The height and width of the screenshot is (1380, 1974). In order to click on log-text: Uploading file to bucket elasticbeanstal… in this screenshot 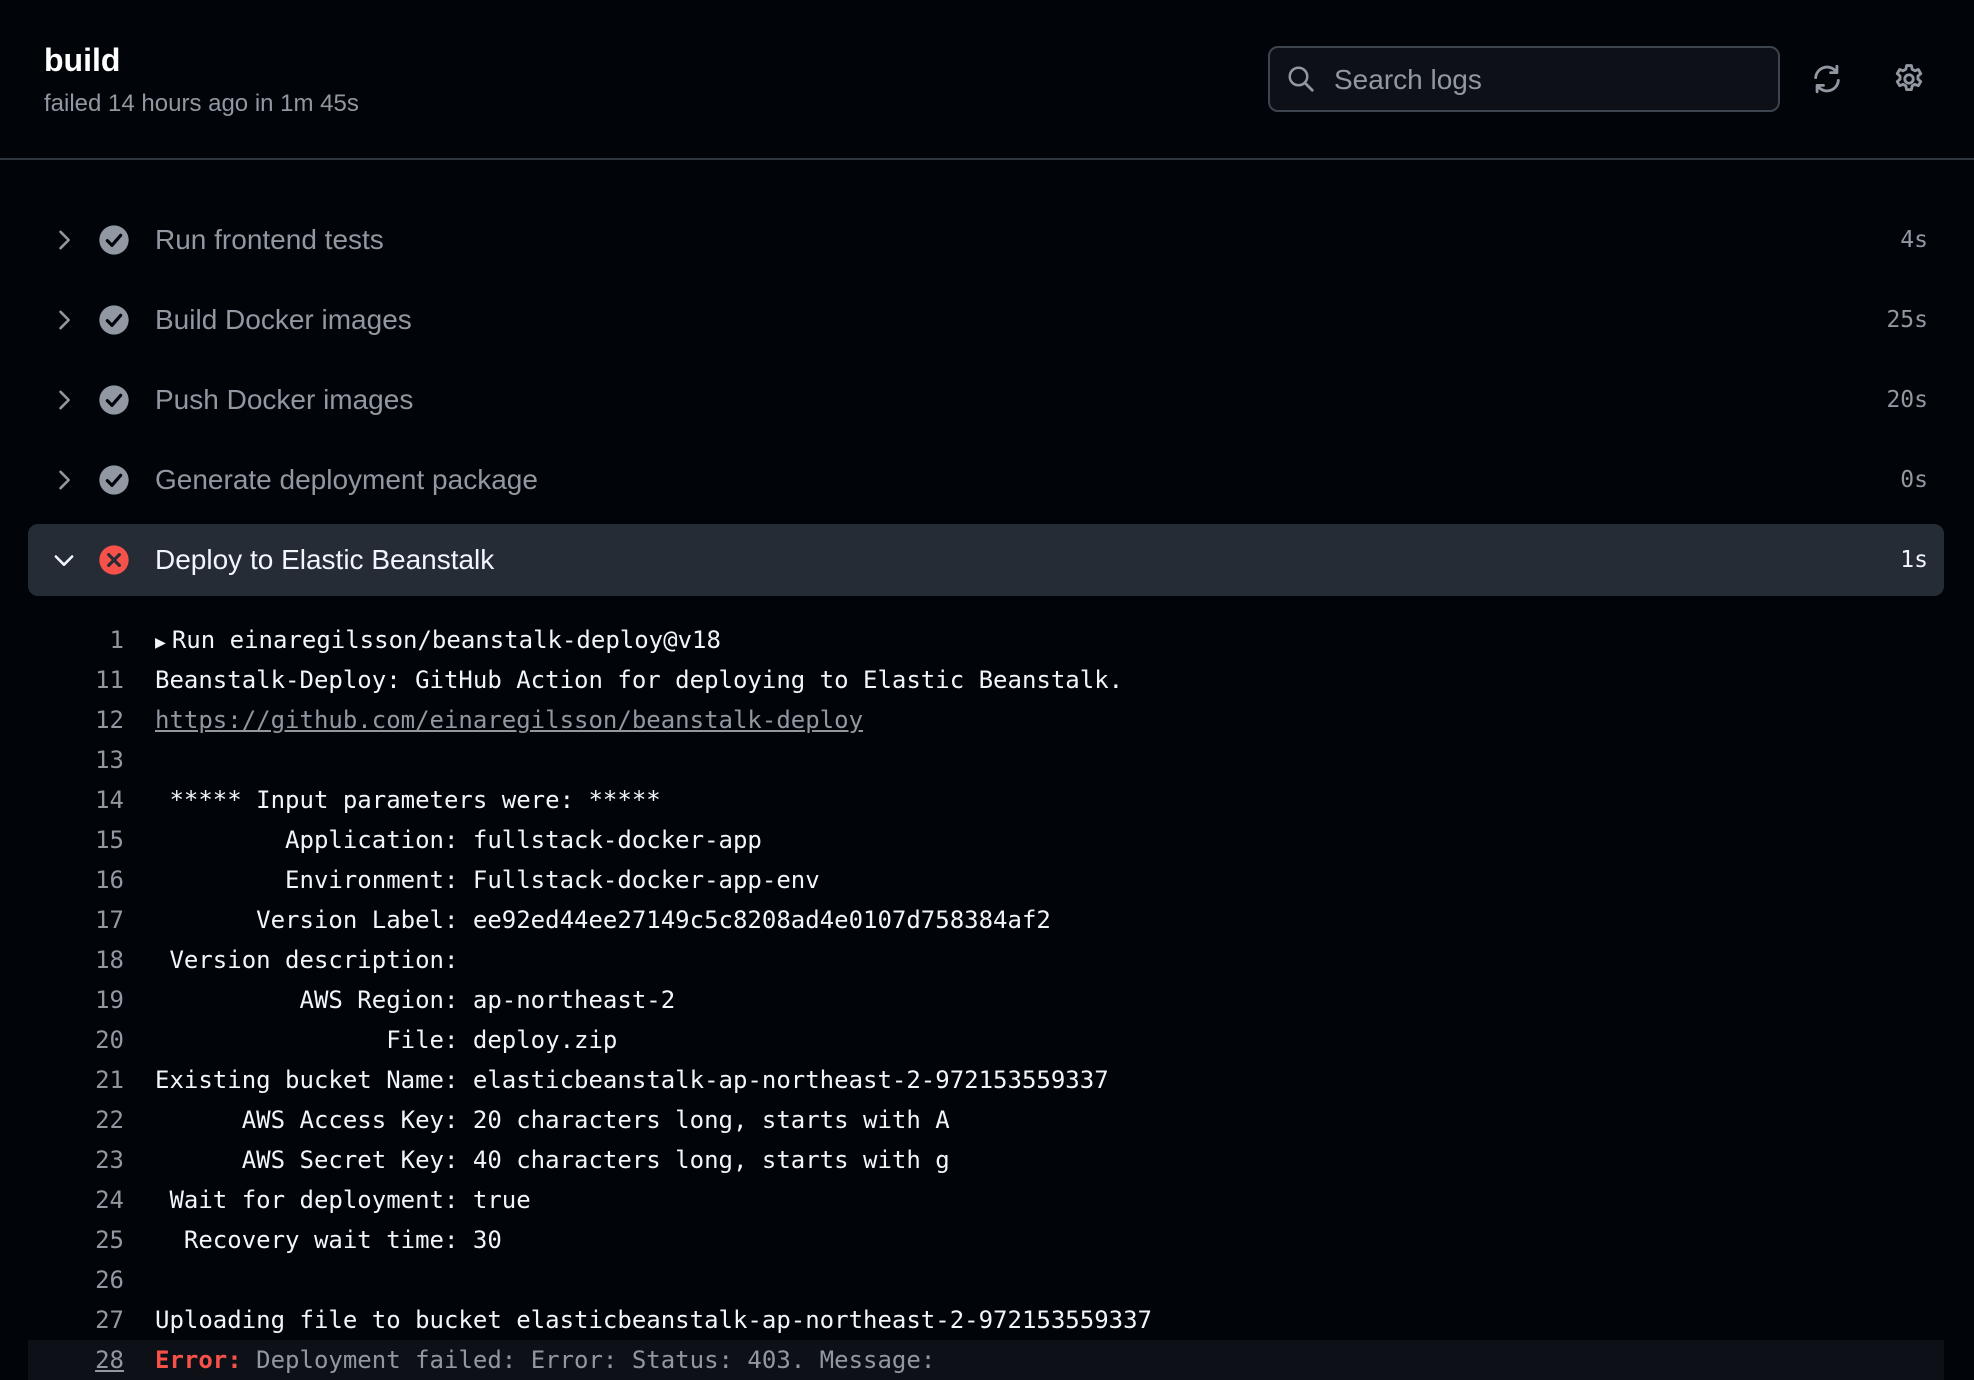, I will do `click(653, 1320)`.